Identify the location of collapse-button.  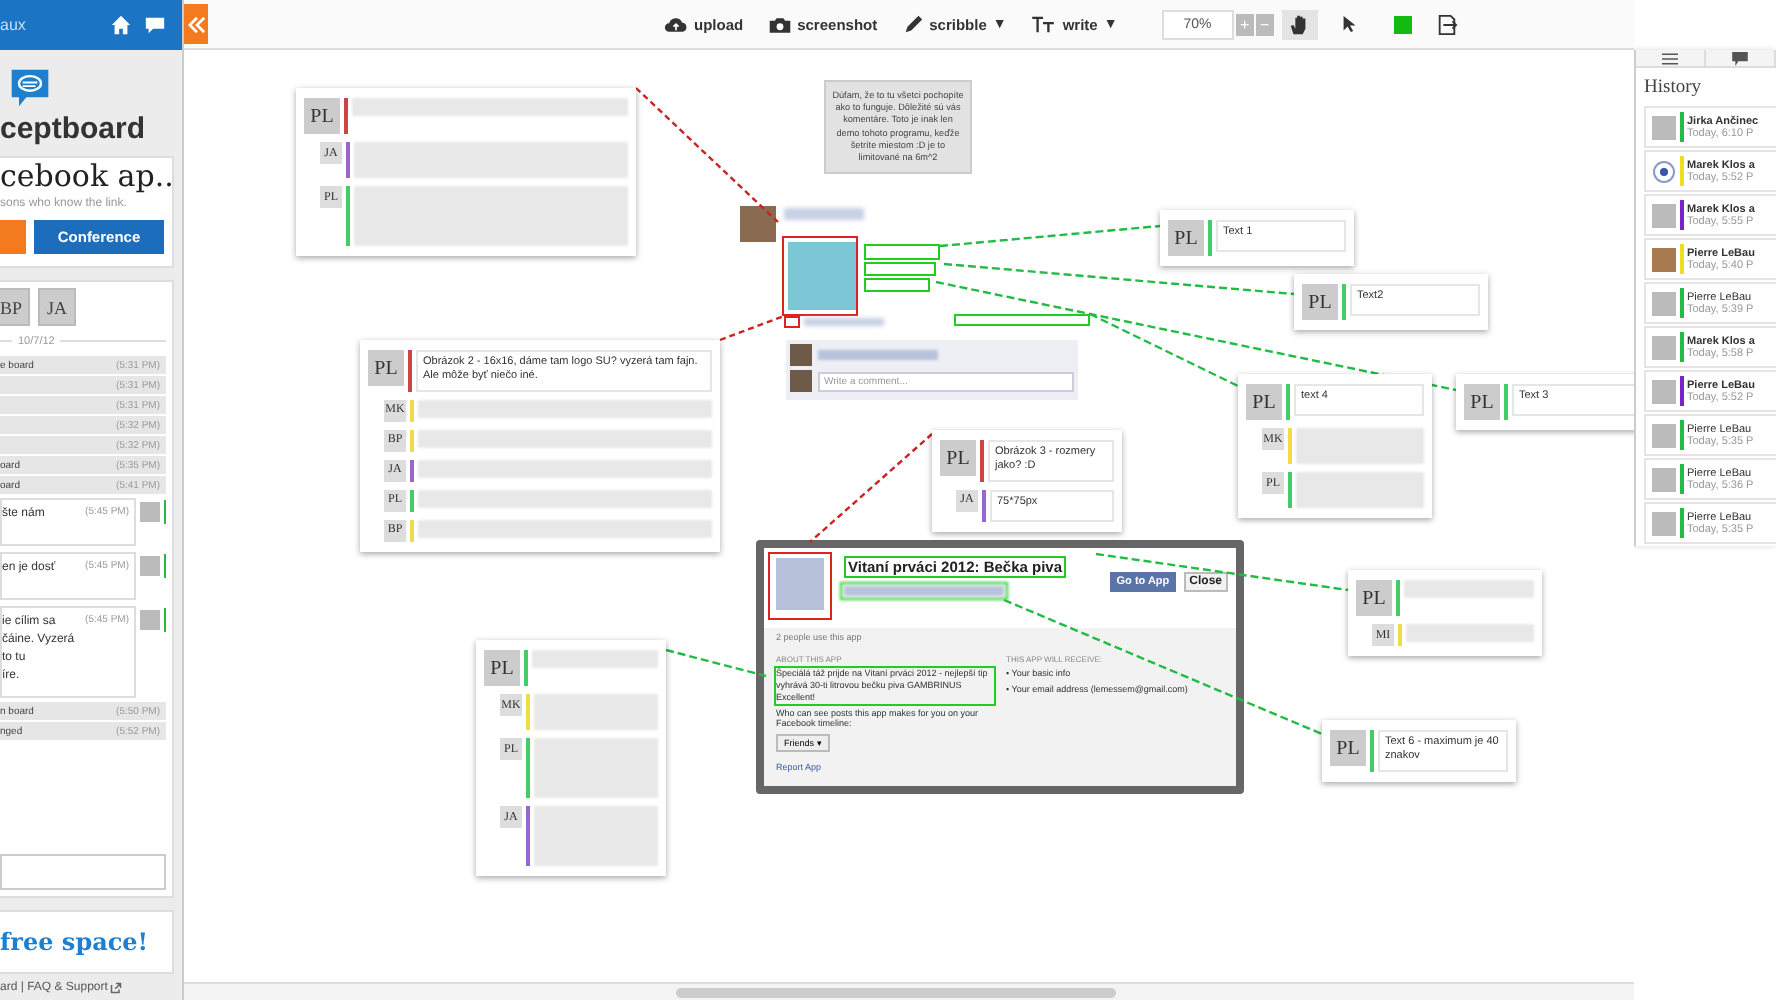
(196, 24).